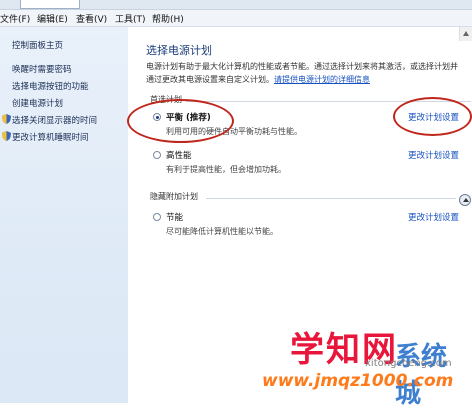 This screenshot has height=410, width=472. I want to click on description-line-1: 电源计划有助于最大化计算机的性能或者节能。通过选择计划来将其激活，或选择计划并, so click(302, 66).